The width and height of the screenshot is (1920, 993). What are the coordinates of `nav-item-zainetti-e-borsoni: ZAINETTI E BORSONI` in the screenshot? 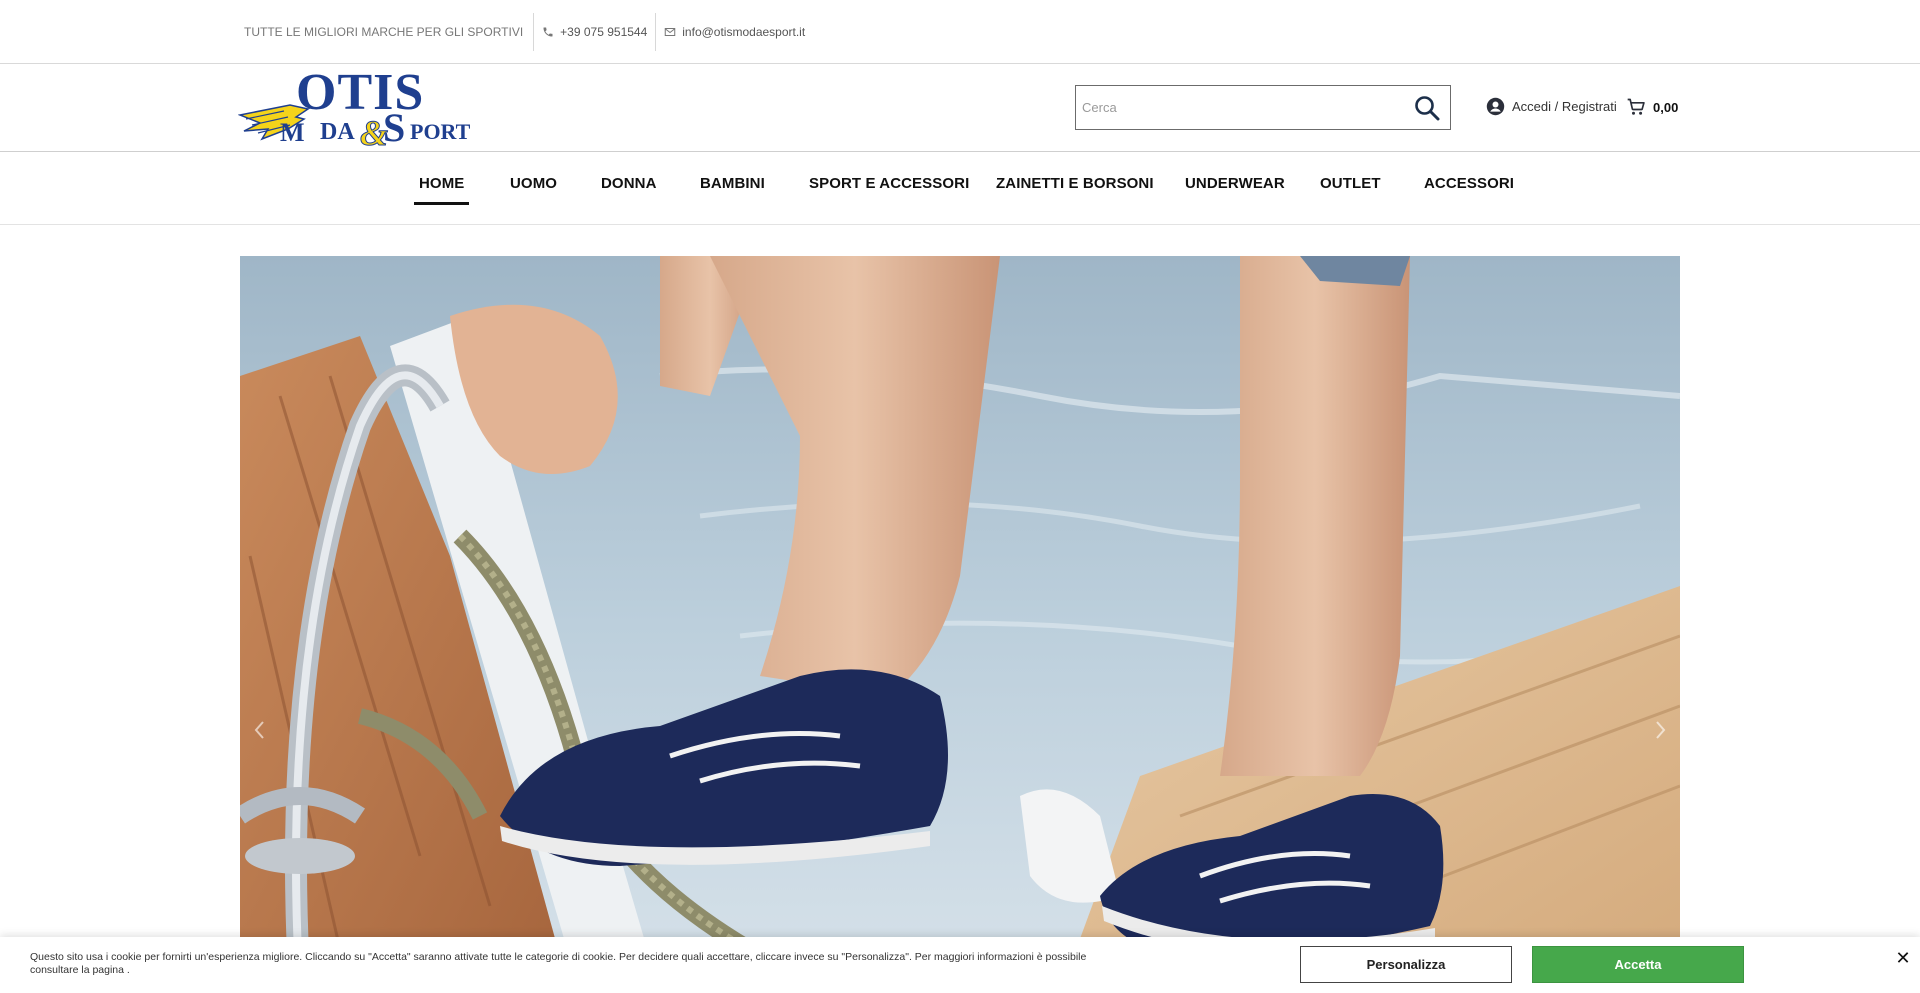 It's located at (1075, 183).